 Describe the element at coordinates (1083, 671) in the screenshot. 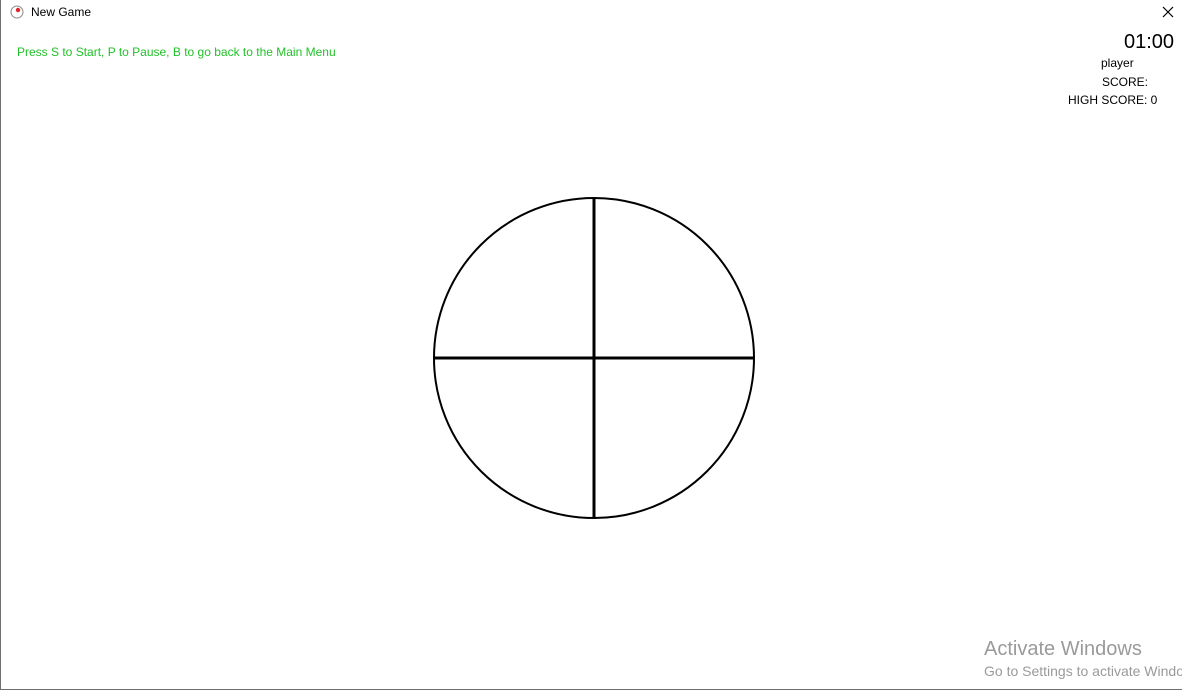

I see `activate-windows-subtitle: Go to Settings to activate Windows.` at that location.